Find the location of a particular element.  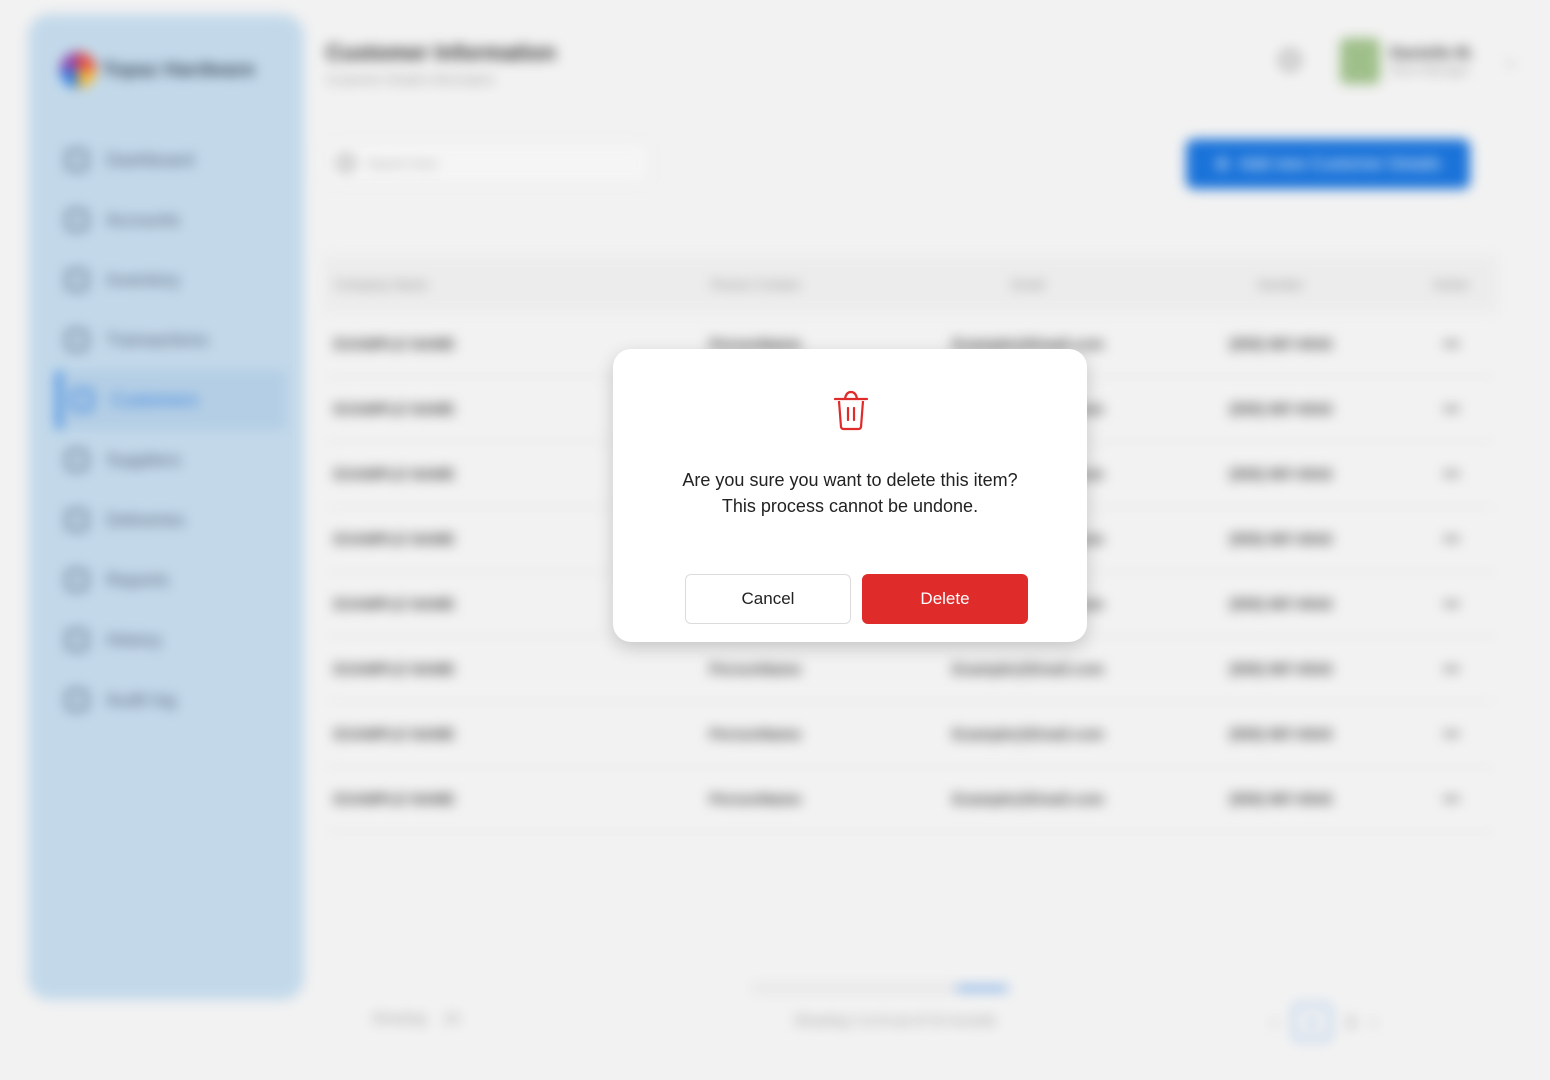

reports-icon is located at coordinates (77, 580).